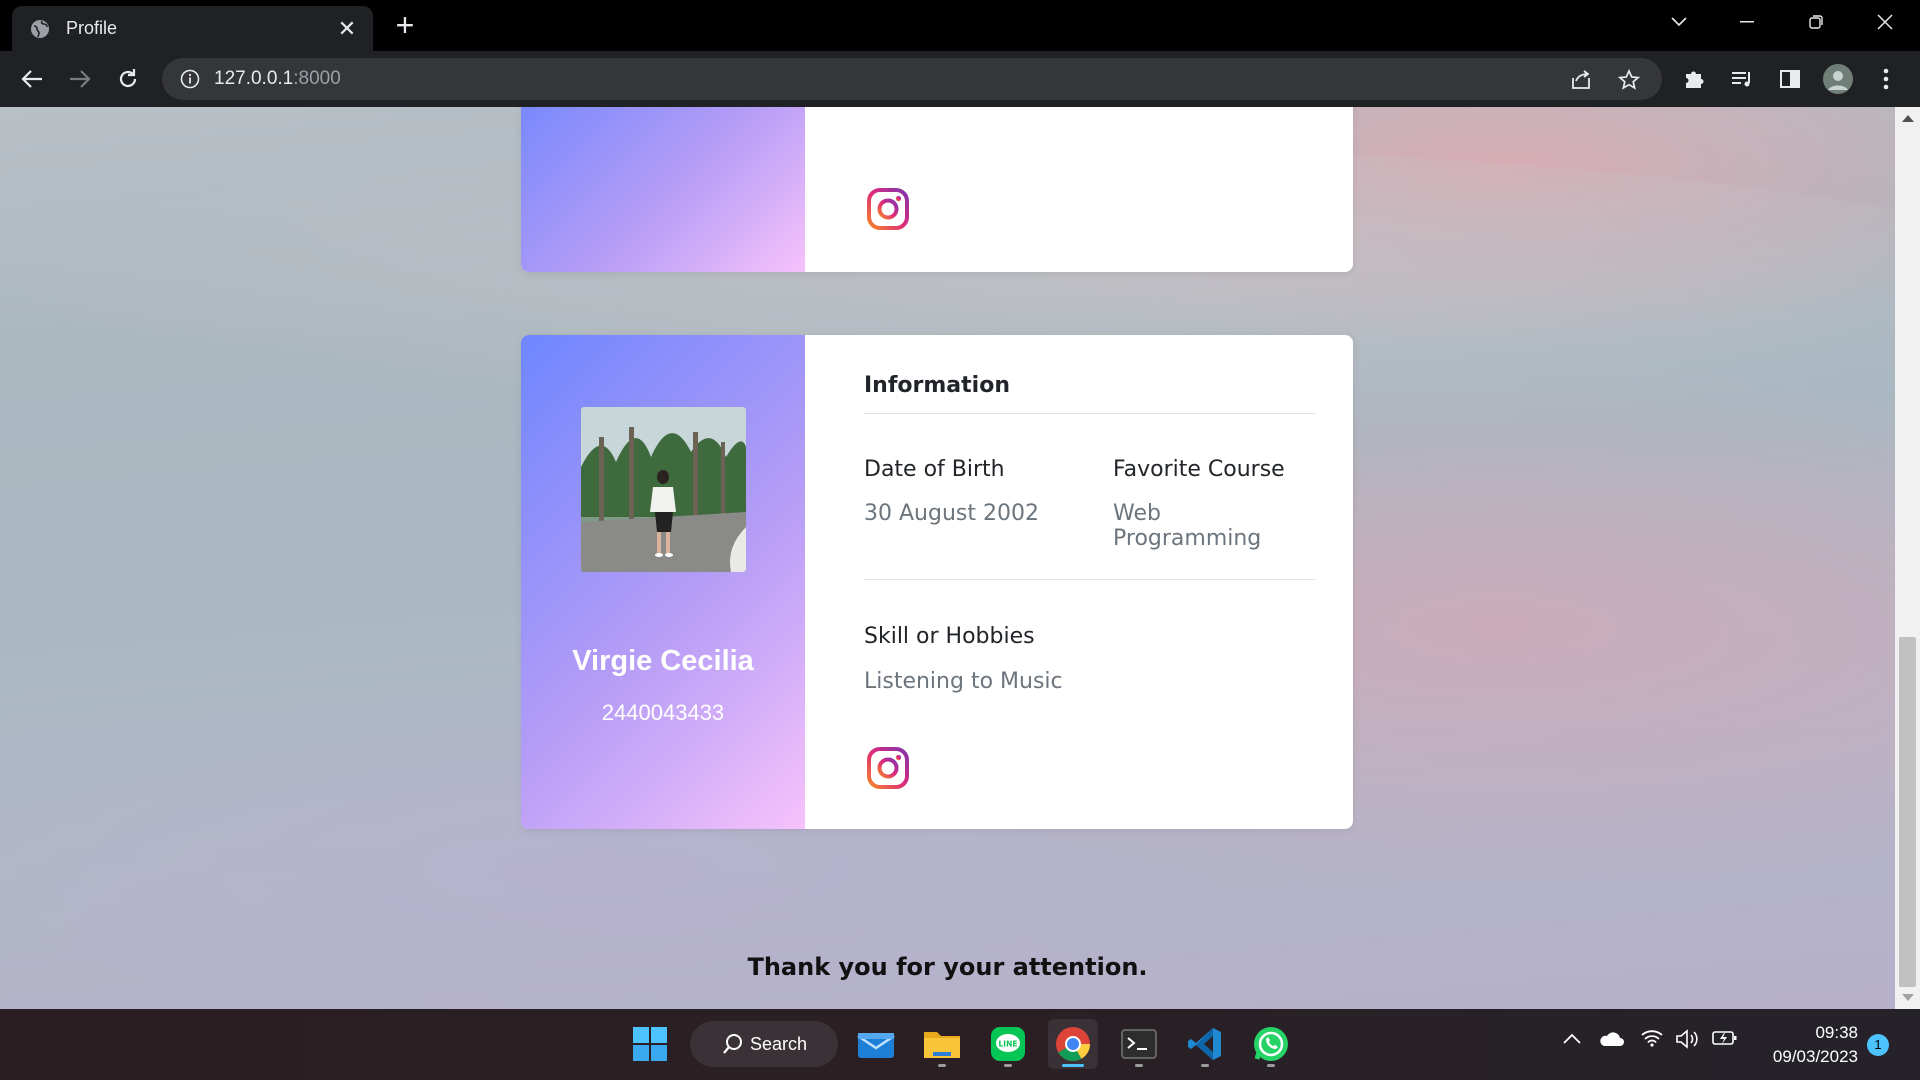 This screenshot has width=1920, height=1080. What do you see at coordinates (1908, 118) in the screenshot?
I see `scroll-up-arrow-icon` at bounding box center [1908, 118].